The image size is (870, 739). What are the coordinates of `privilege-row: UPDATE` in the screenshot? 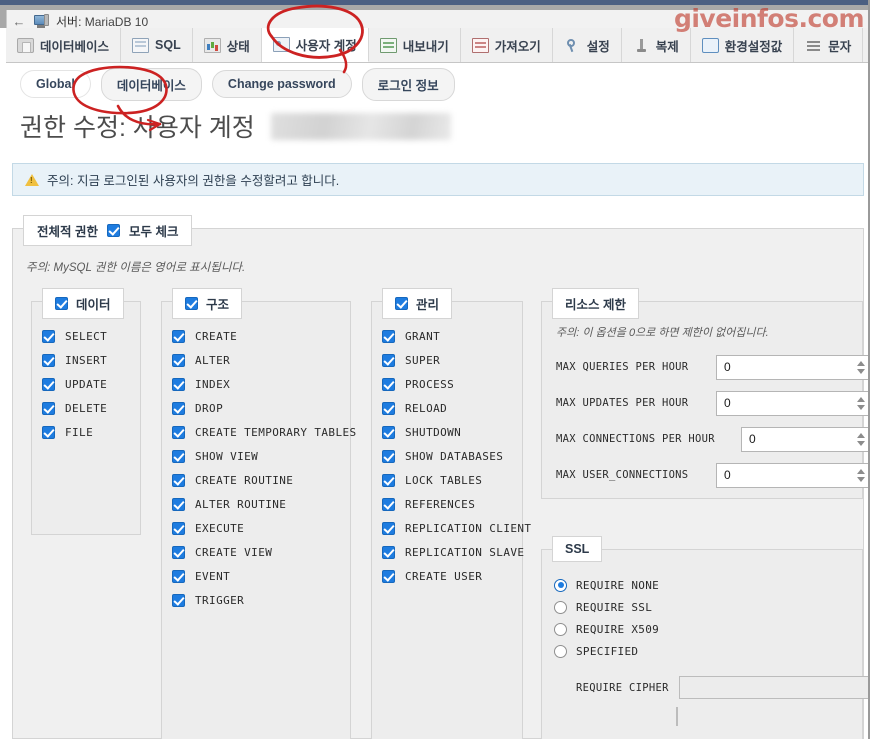 It's located at (74, 384).